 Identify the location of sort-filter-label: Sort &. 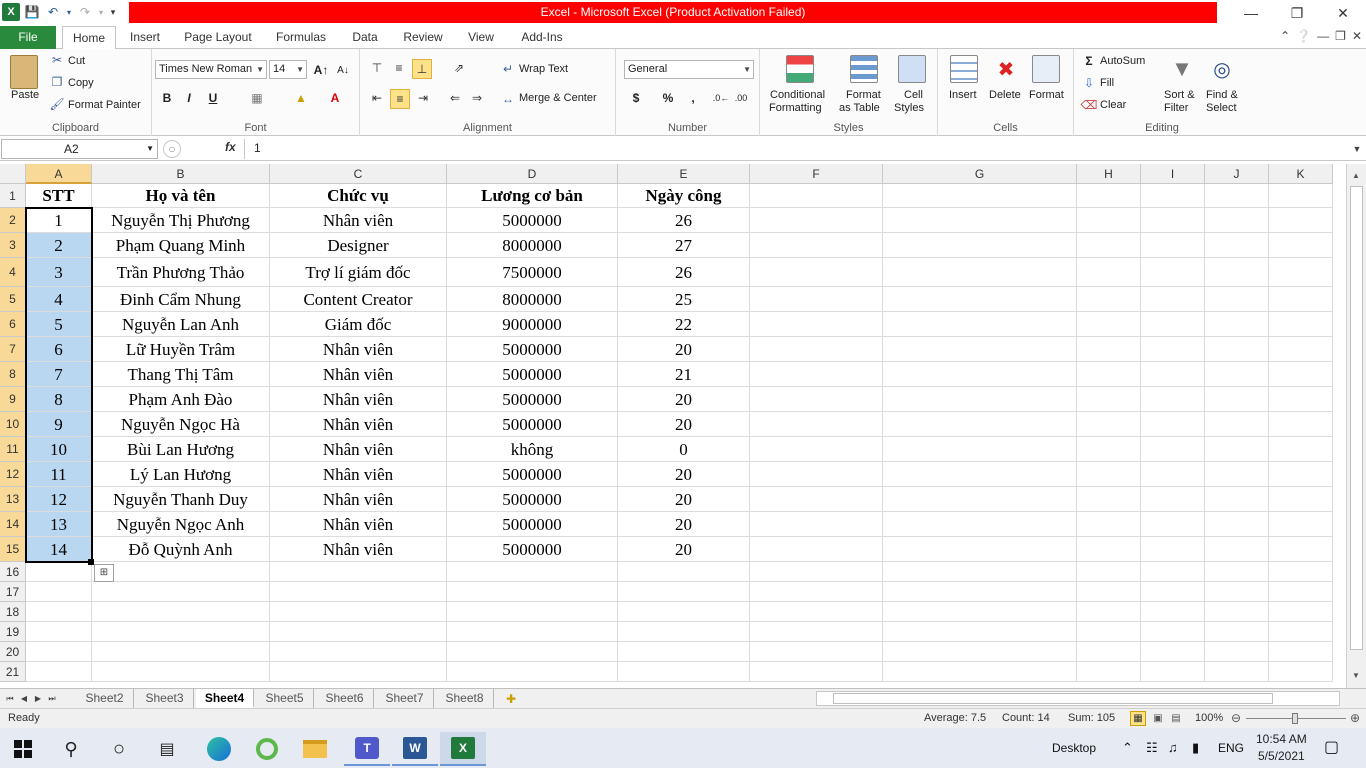
(1179, 95).